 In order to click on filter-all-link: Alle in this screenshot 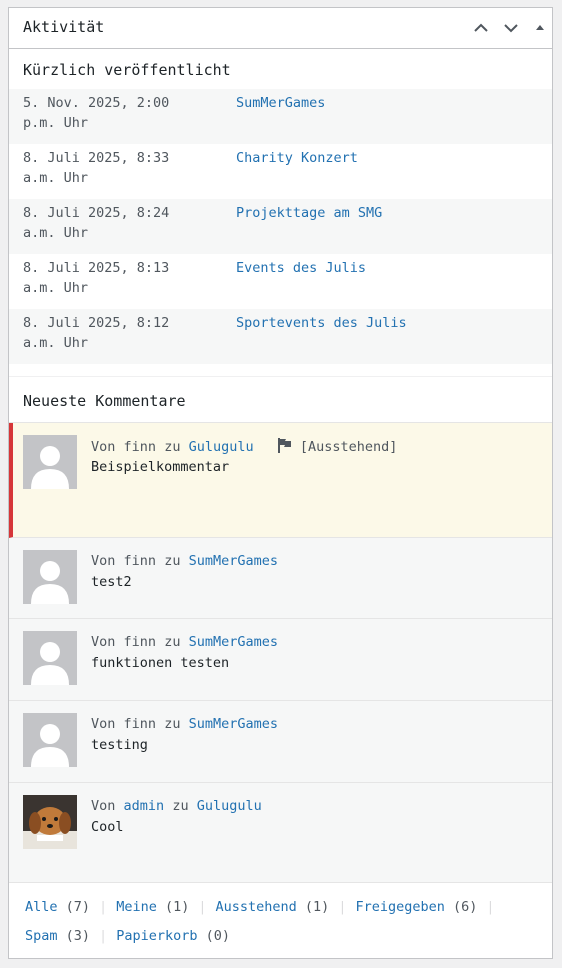, I will do `click(41, 907)`.